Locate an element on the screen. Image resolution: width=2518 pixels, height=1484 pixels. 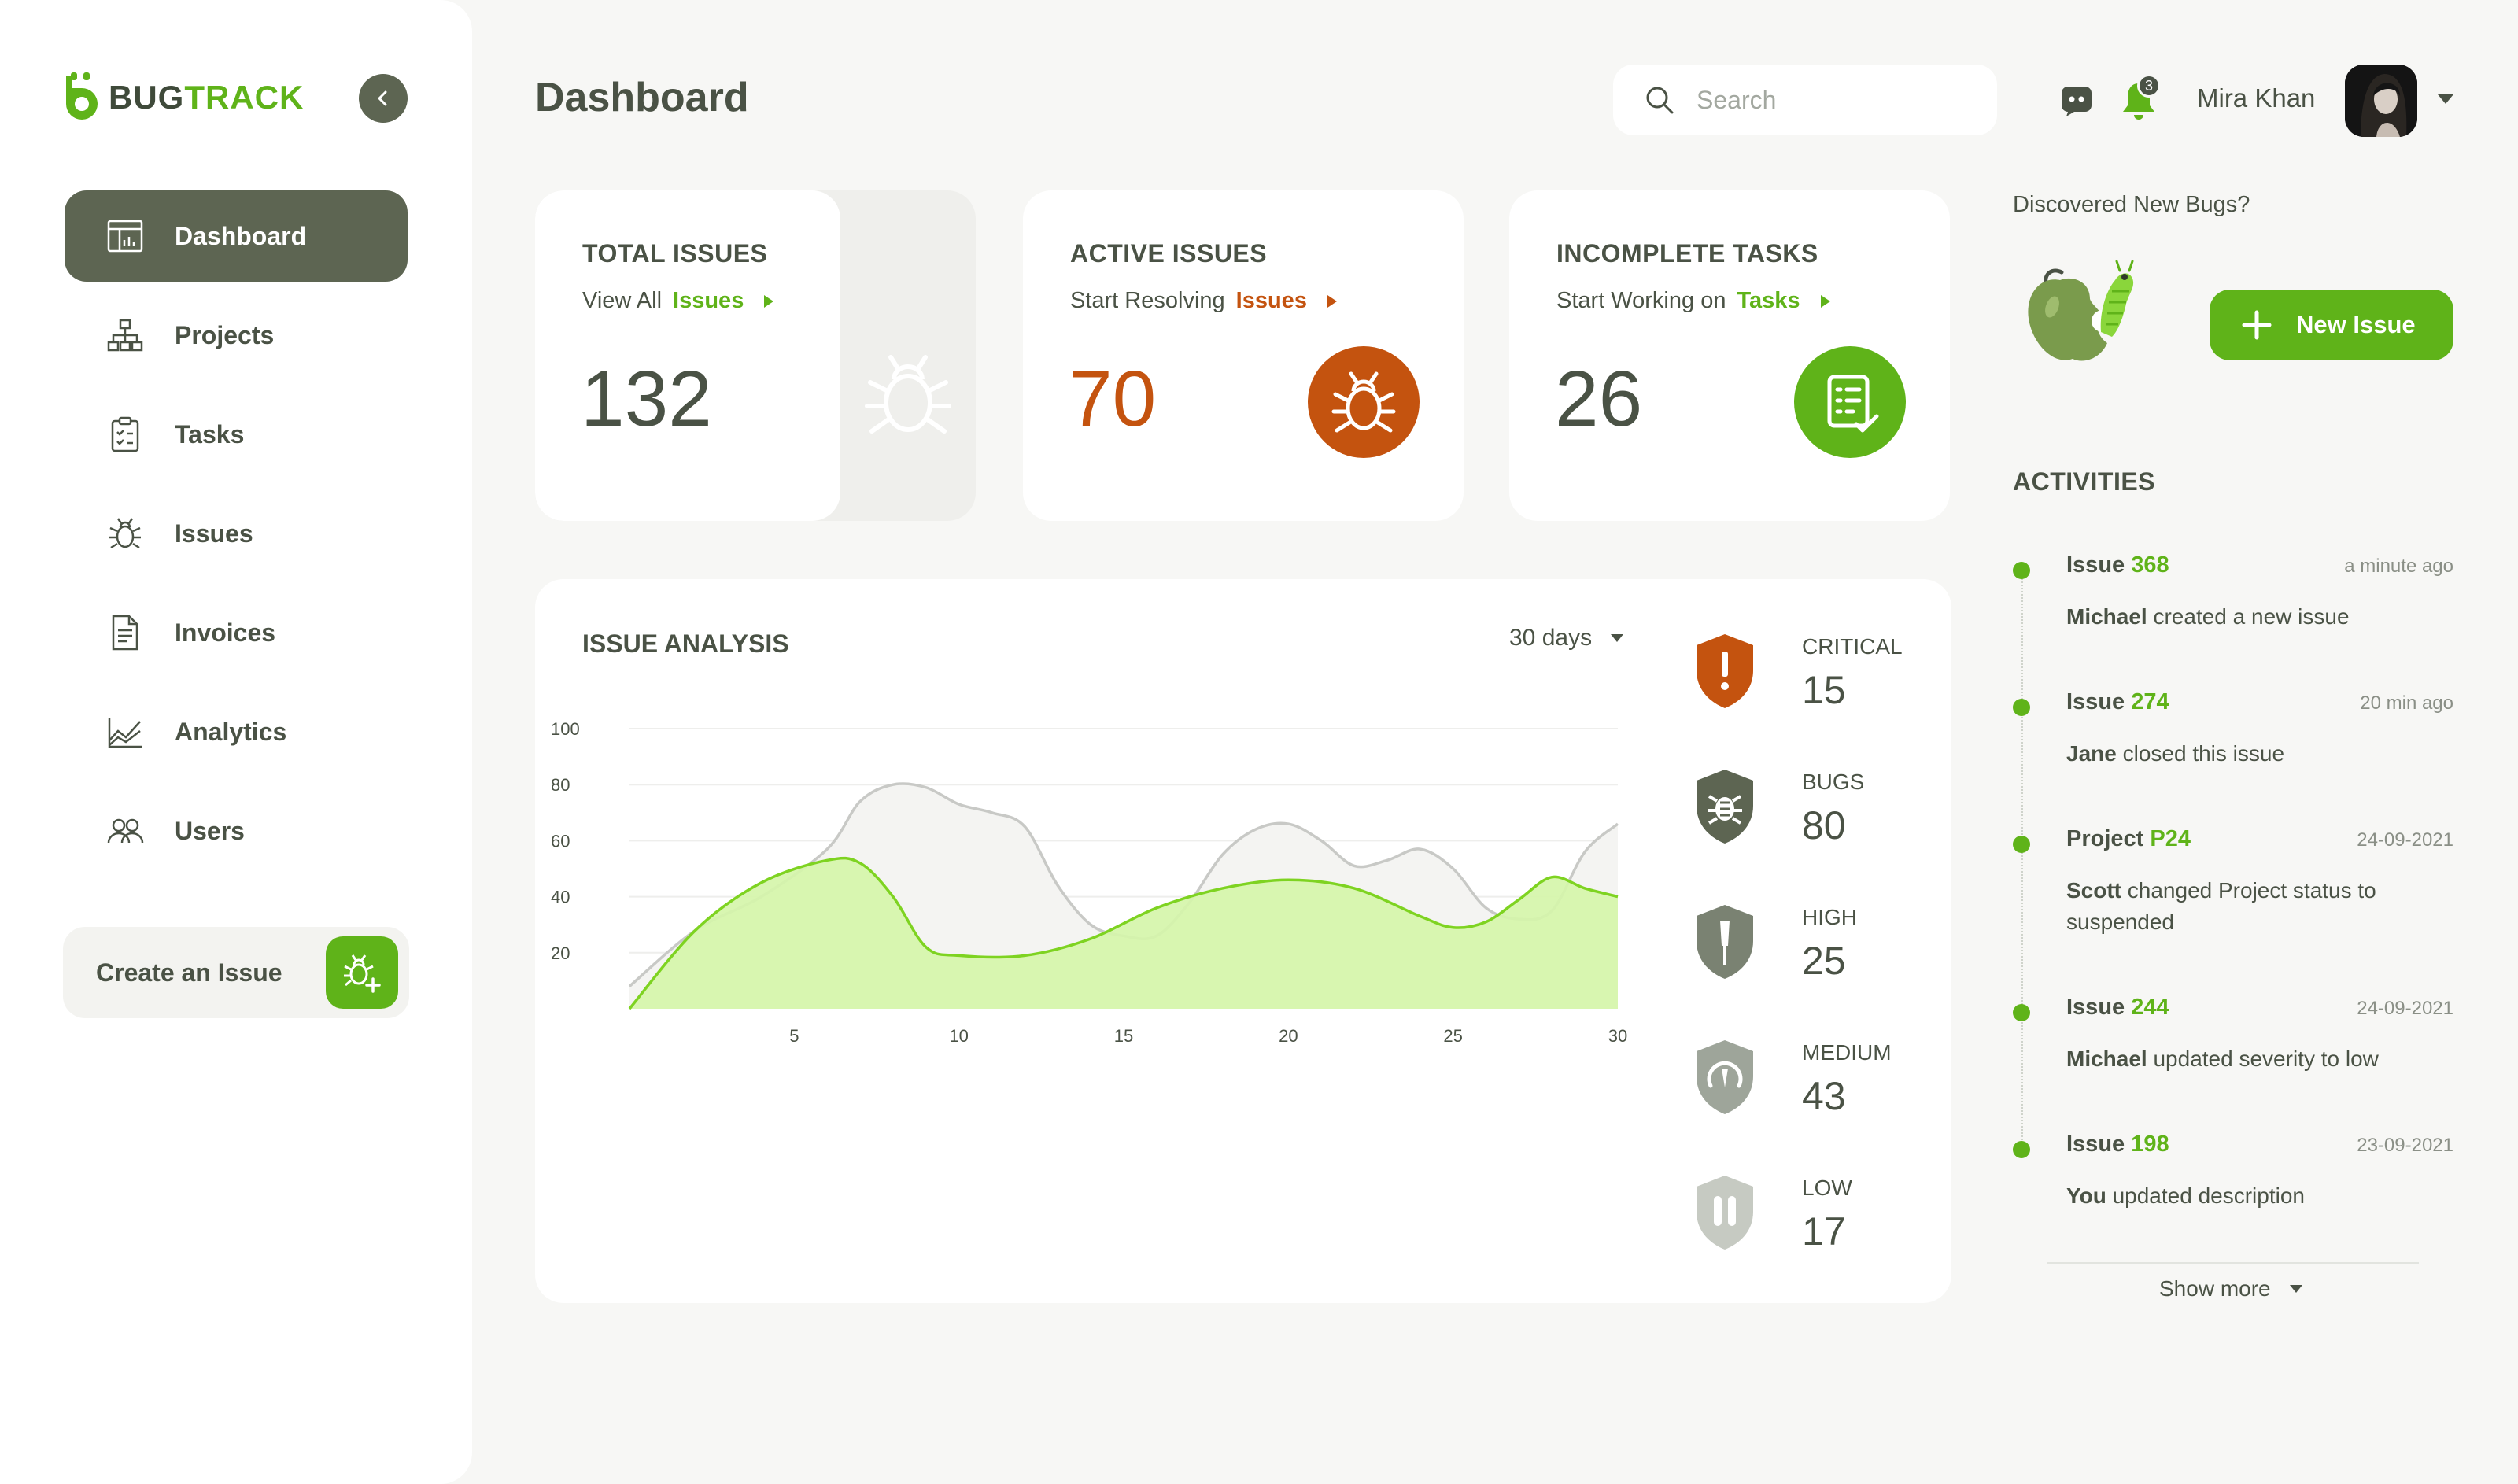
severity-name: MEDIUM is located at coordinates (1847, 1052).